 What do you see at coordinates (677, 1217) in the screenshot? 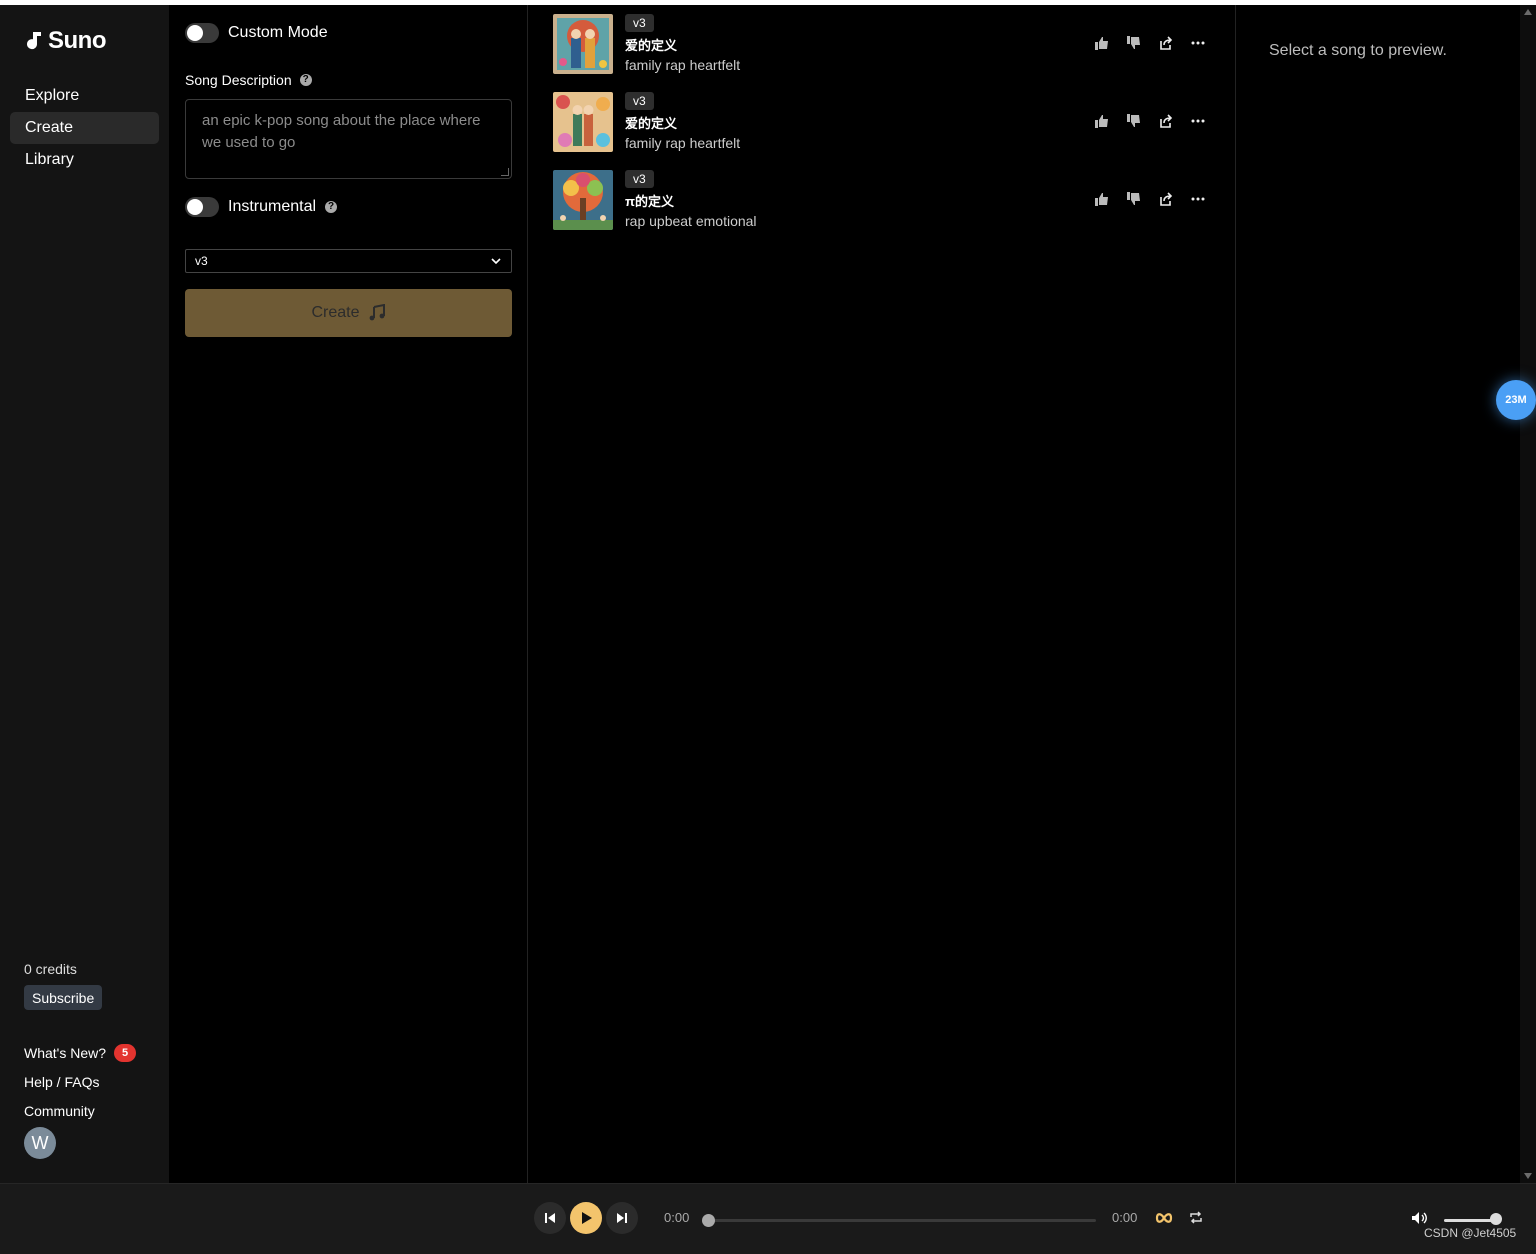
I see `current-time: 0:00` at bounding box center [677, 1217].